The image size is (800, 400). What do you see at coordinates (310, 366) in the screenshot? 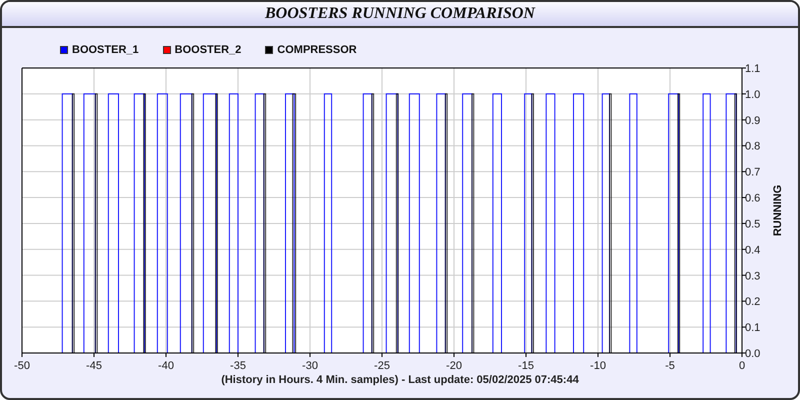
I see `x-tick-label: -30` at bounding box center [310, 366].